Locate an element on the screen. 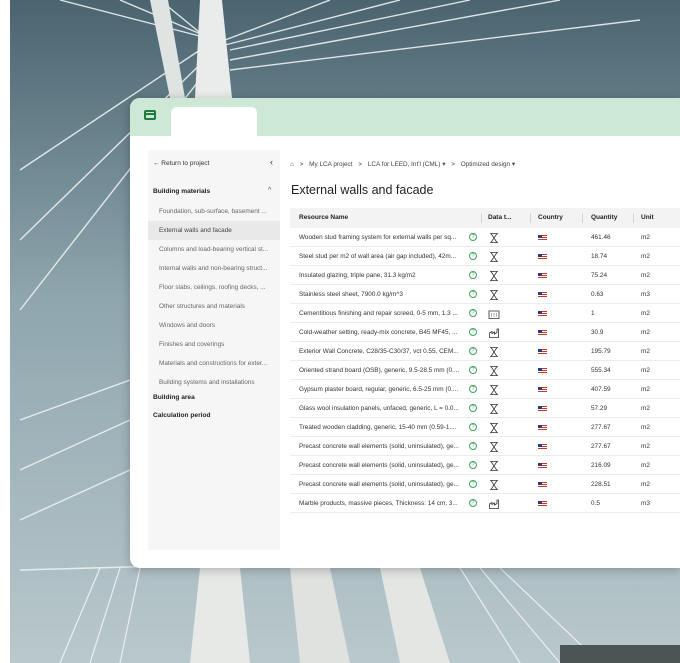  column-header-unit: Unit is located at coordinates (647, 218).